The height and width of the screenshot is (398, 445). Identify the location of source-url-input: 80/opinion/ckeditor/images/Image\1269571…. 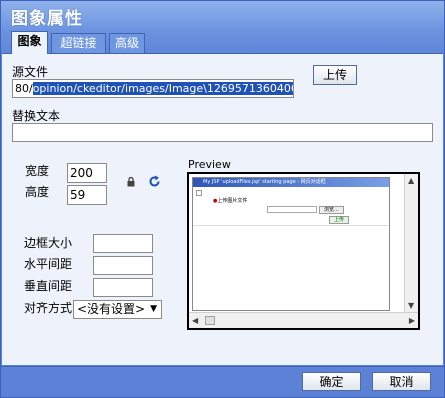
(153, 88).